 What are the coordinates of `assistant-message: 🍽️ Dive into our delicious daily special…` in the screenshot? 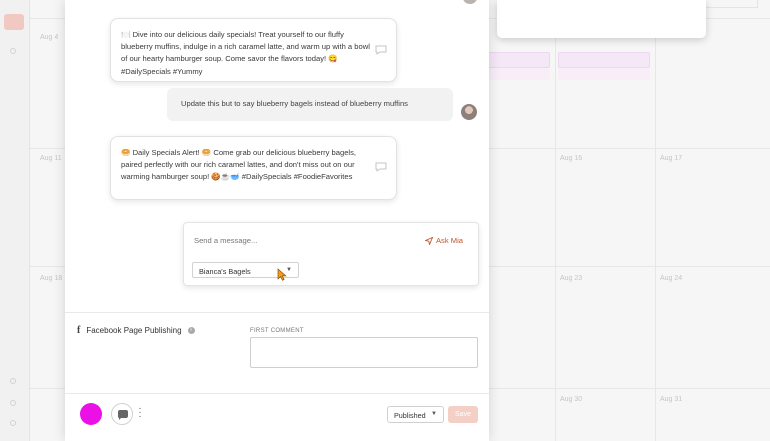 It's located at (253, 50).